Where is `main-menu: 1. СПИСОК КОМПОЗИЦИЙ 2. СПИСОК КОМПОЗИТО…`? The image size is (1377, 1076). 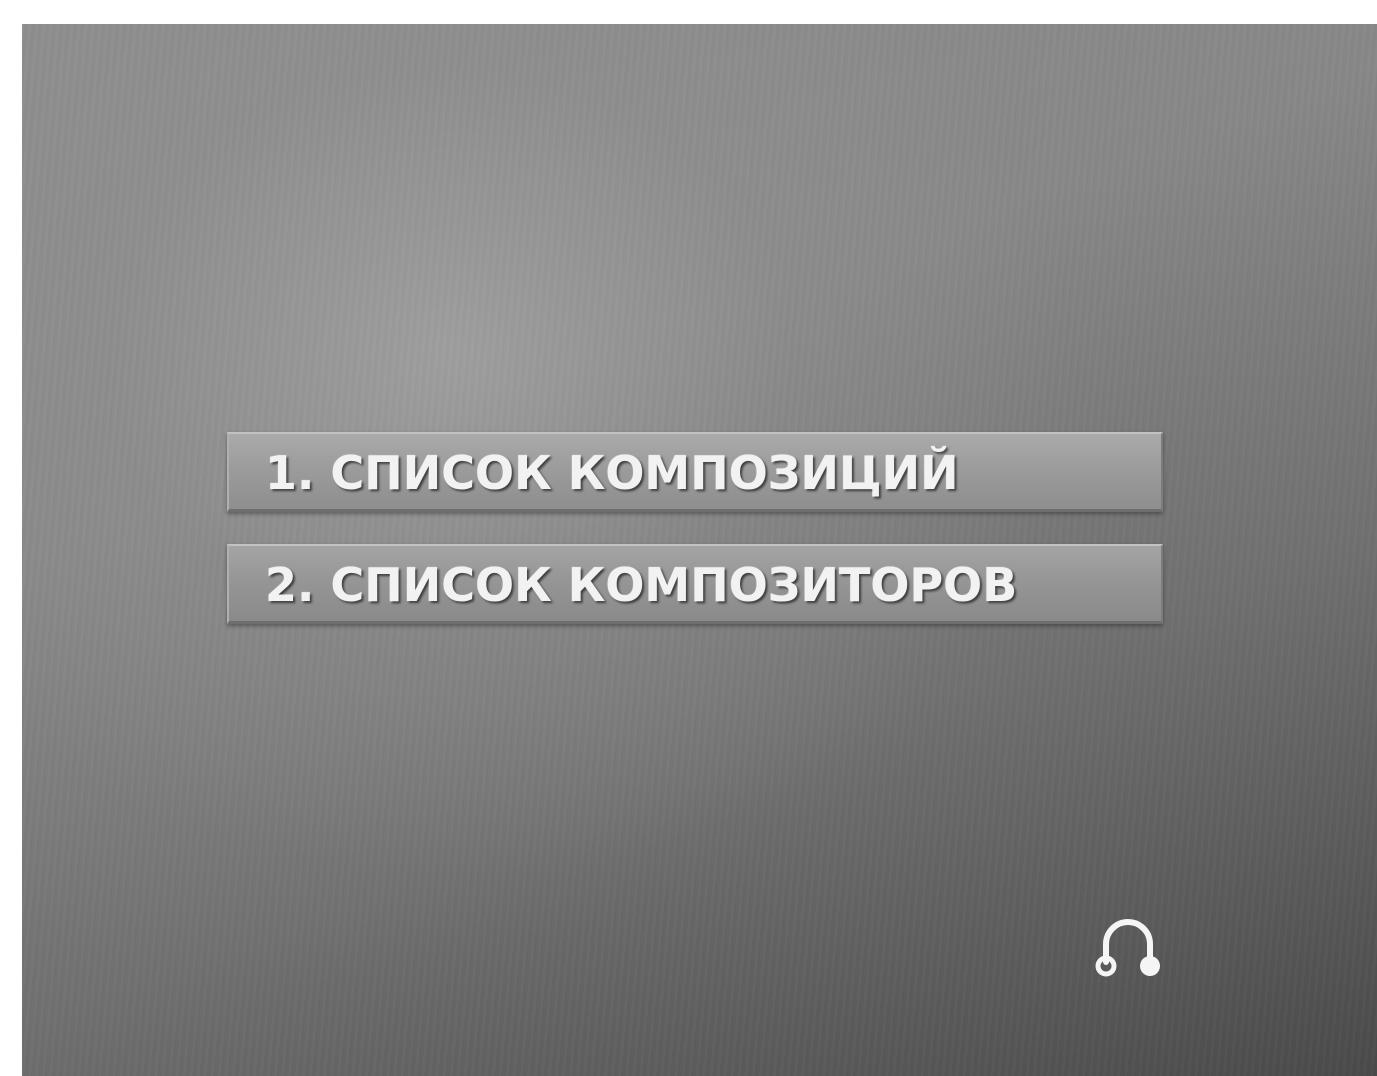
main-menu: 1. СПИСОК КОМПОЗИЦИЙ 2. СПИСОК КОМПОЗИТО… is located at coordinates (695, 544).